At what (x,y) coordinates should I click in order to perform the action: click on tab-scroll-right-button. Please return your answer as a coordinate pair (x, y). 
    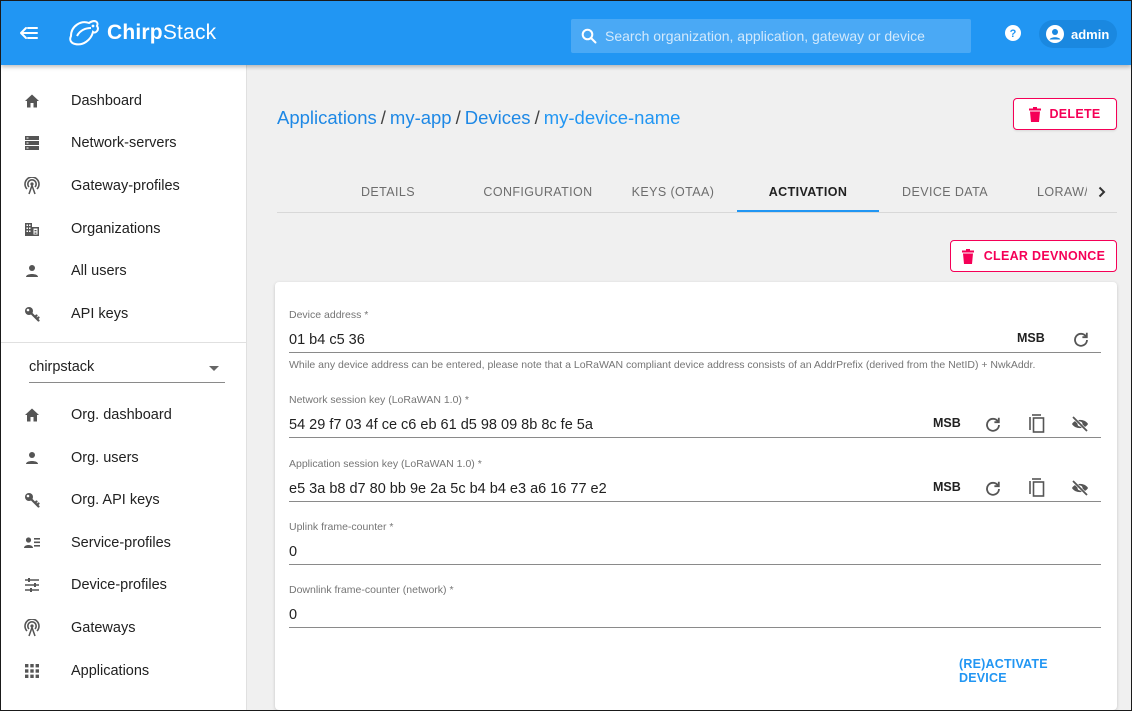
    Looking at the image, I should click on (1102, 191).